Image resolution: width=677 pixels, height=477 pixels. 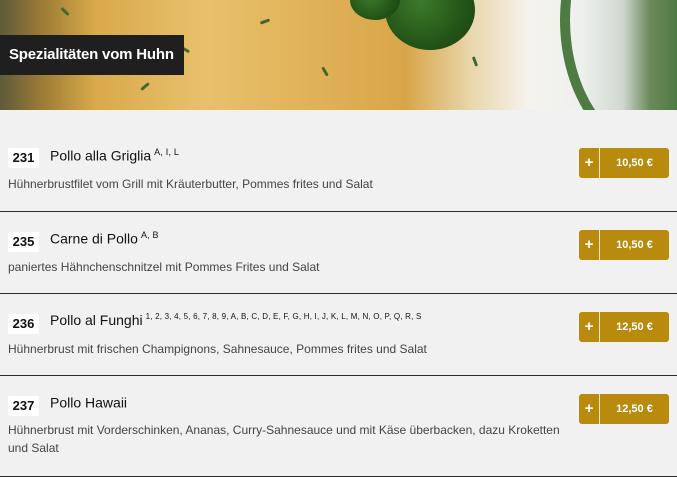 I want to click on broccoli-garnish, so click(x=430, y=25).